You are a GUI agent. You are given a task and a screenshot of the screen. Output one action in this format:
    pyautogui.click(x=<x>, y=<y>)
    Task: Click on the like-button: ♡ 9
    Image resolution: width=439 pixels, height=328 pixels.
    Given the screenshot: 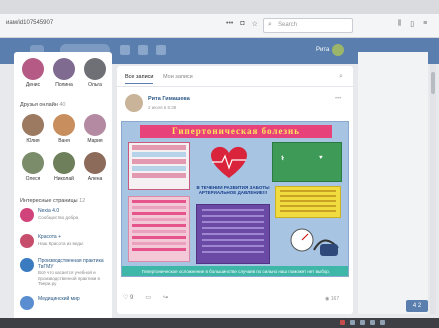 What is the action you would take?
    pyautogui.click(x=128, y=297)
    